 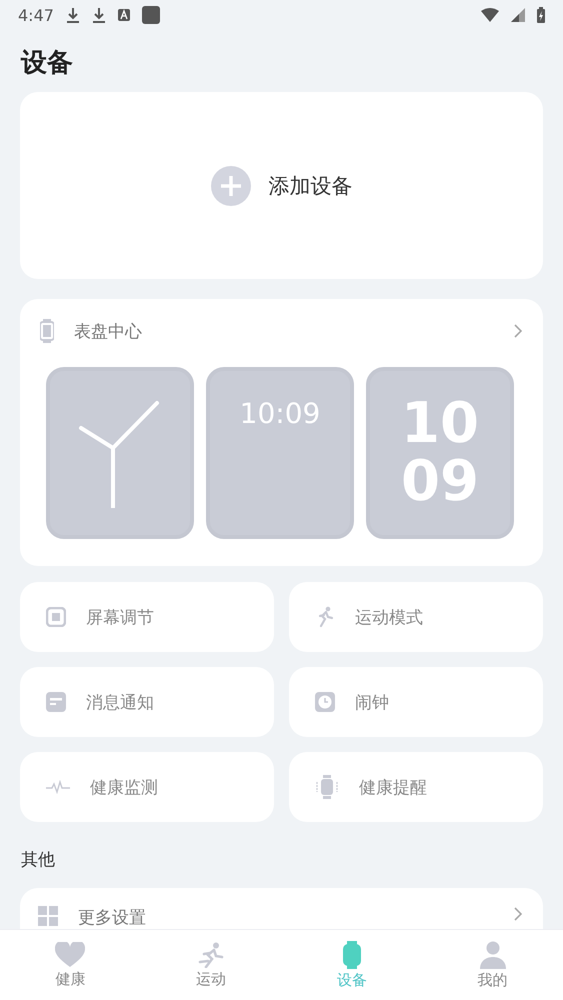 What do you see at coordinates (310, 186) in the screenshot?
I see `add-device-label: 添加设备` at bounding box center [310, 186].